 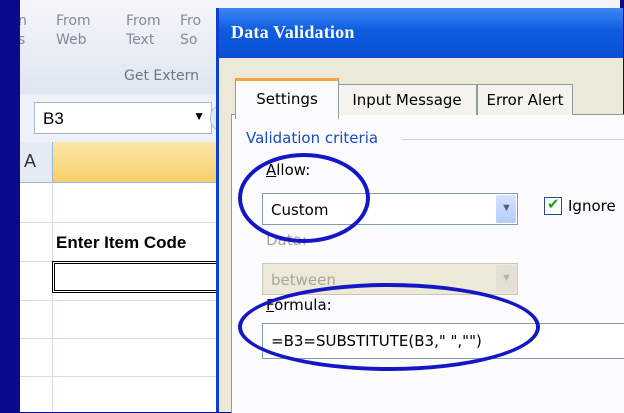 What do you see at coordinates (304, 198) in the screenshot?
I see `annotation-ellipse-allow` at bounding box center [304, 198].